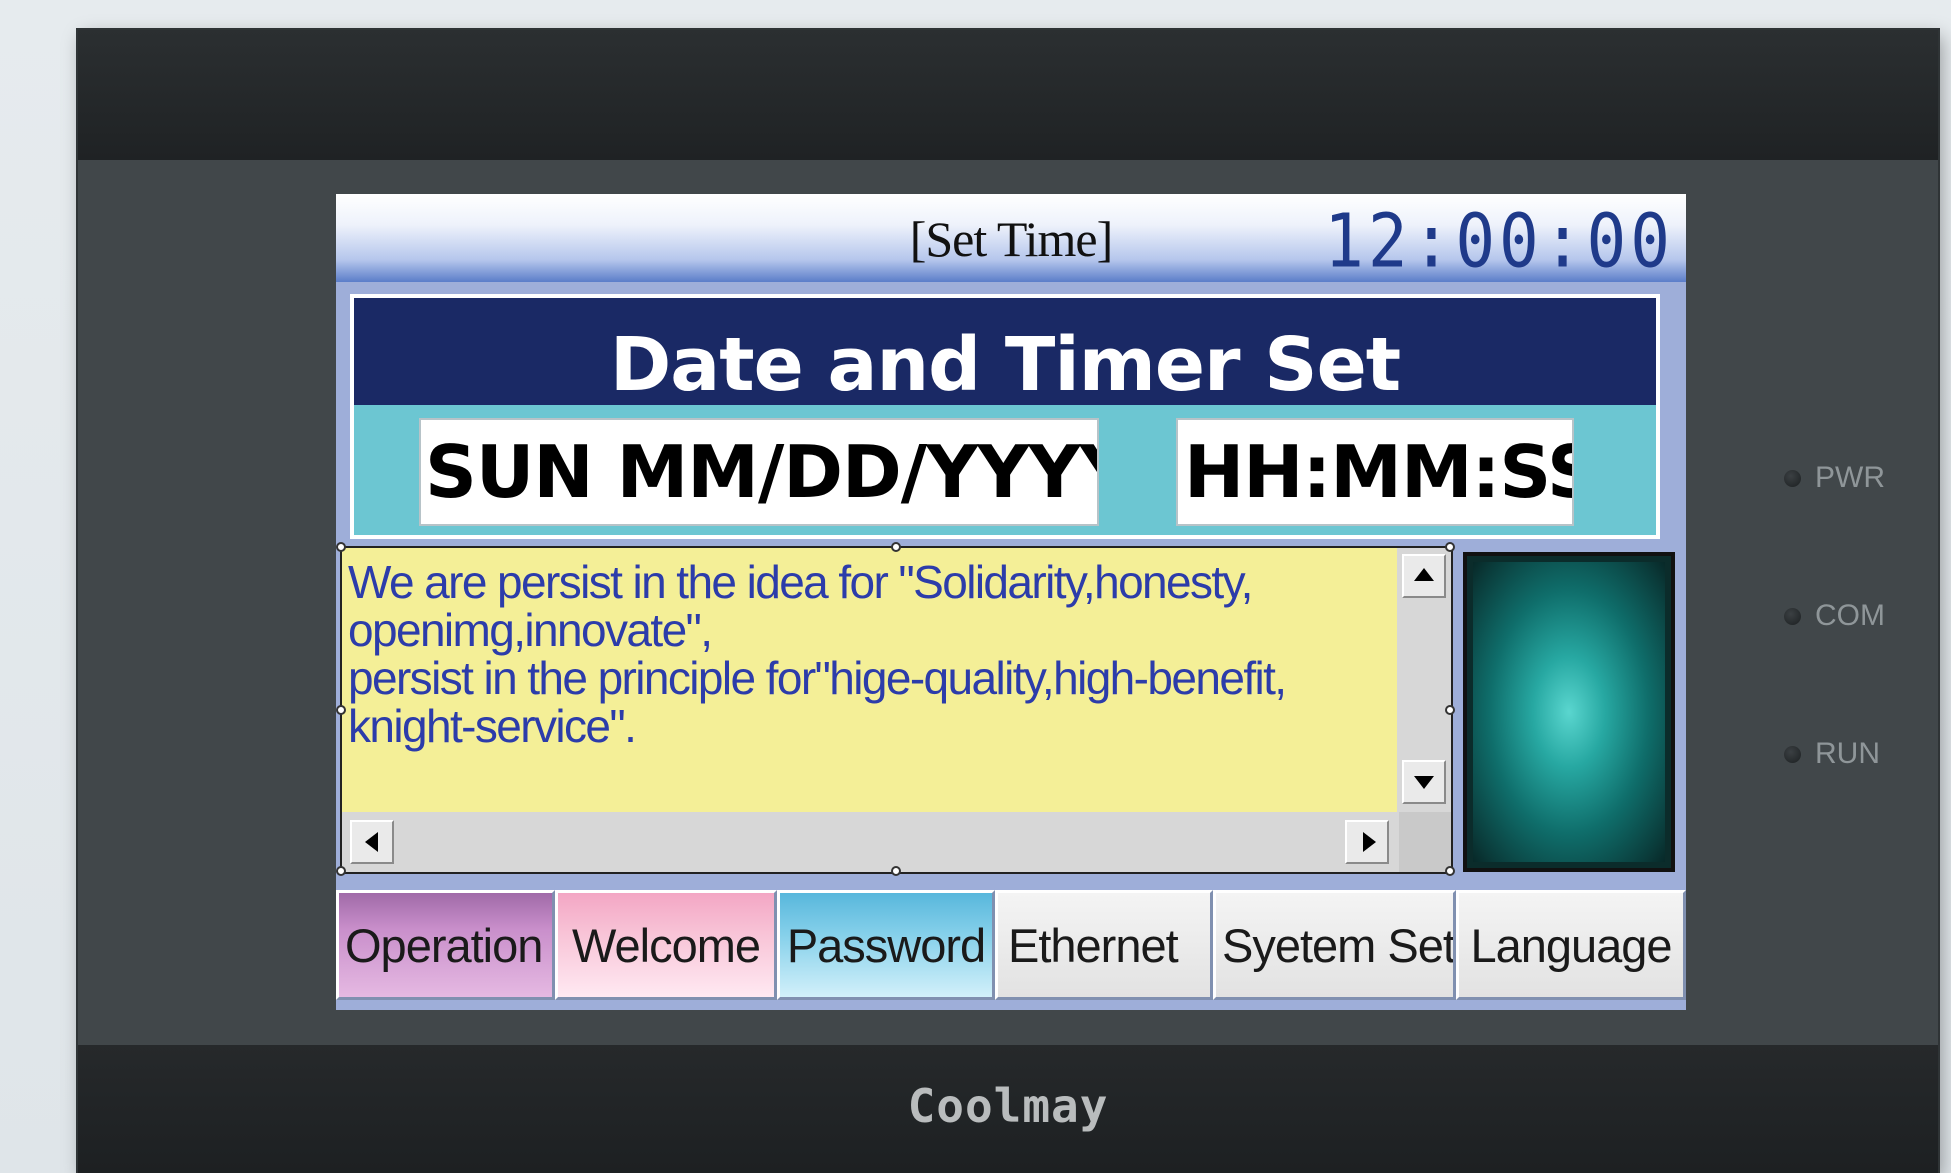  I want to click on arrow-right-icon, so click(1369, 842).